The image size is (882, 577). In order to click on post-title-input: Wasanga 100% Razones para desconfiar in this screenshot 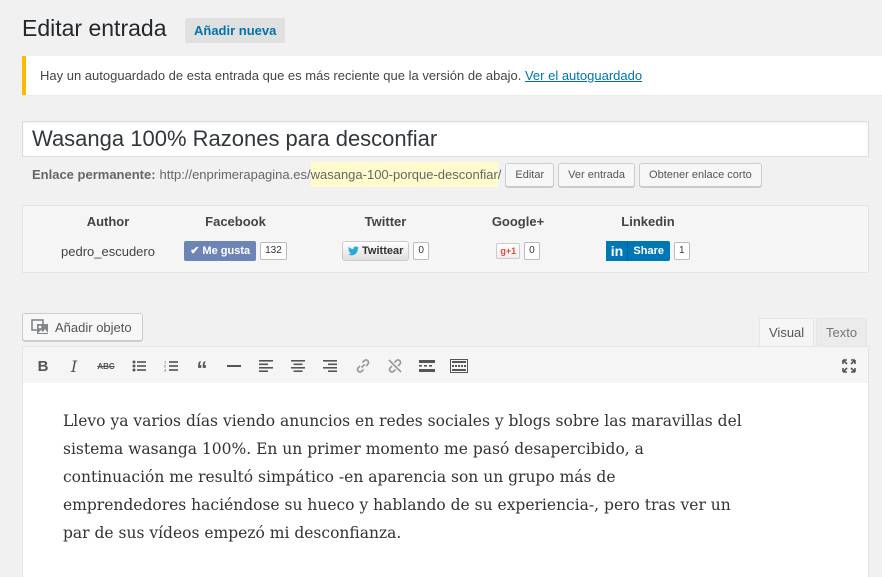, I will do `click(445, 139)`.